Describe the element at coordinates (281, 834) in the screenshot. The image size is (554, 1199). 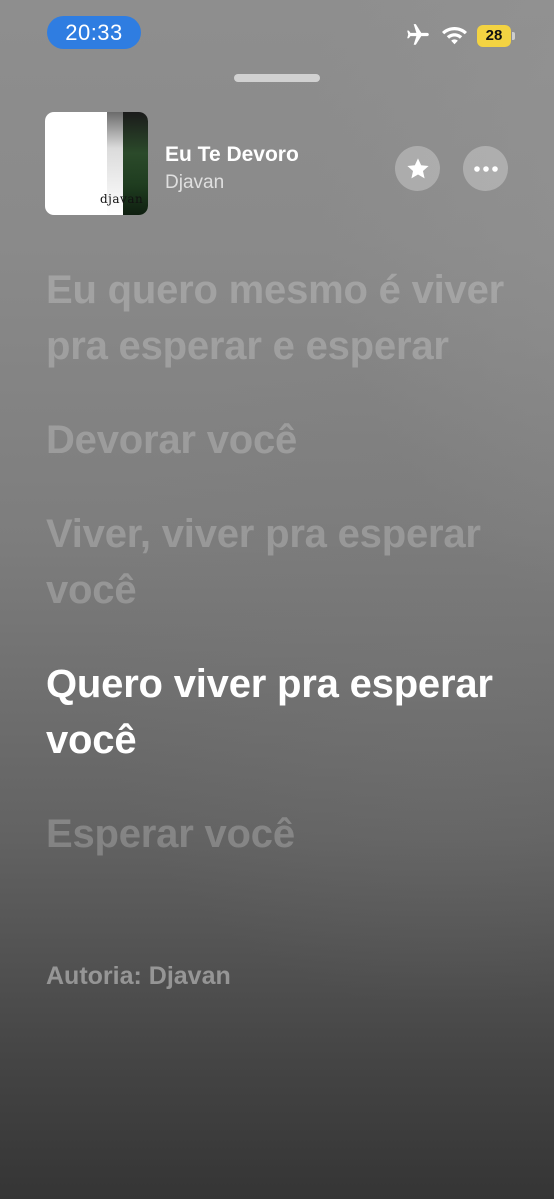
I see `lyric-line: Esperar você` at that location.